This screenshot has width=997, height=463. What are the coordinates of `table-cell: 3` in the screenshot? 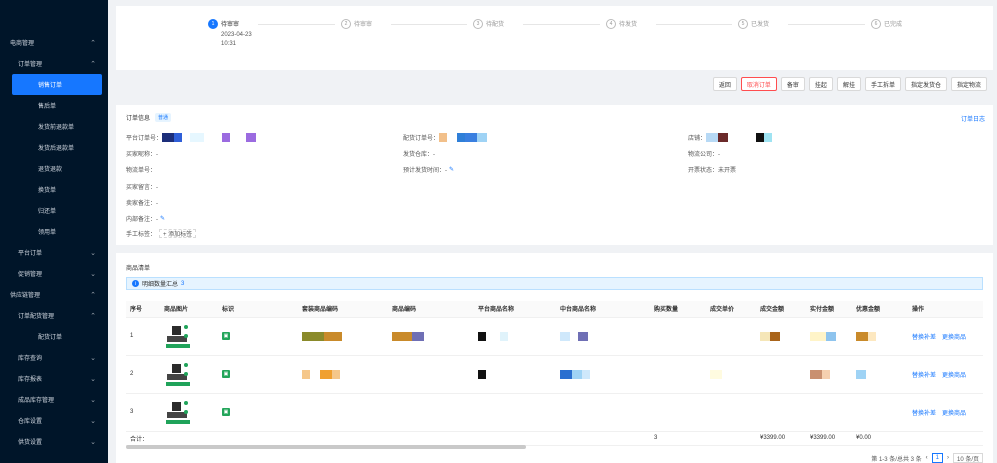 It's located at (143, 412).